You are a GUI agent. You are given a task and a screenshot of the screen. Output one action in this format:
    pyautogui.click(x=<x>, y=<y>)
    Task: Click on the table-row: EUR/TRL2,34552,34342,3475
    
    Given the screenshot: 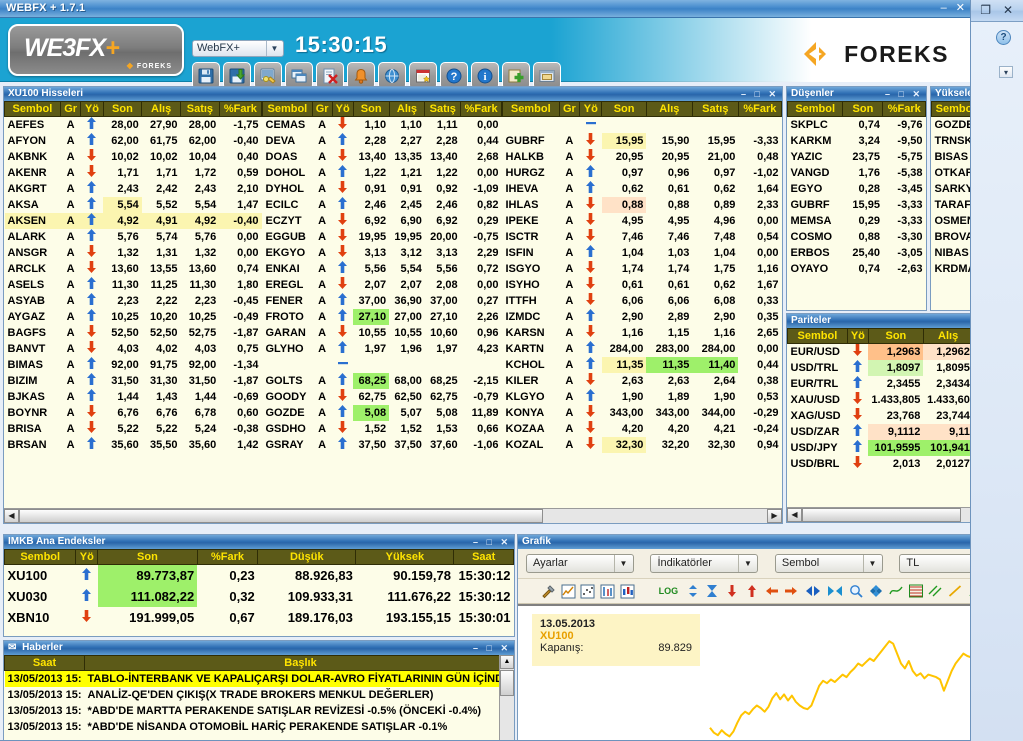 What is the action you would take?
    pyautogui.click(x=878, y=383)
    